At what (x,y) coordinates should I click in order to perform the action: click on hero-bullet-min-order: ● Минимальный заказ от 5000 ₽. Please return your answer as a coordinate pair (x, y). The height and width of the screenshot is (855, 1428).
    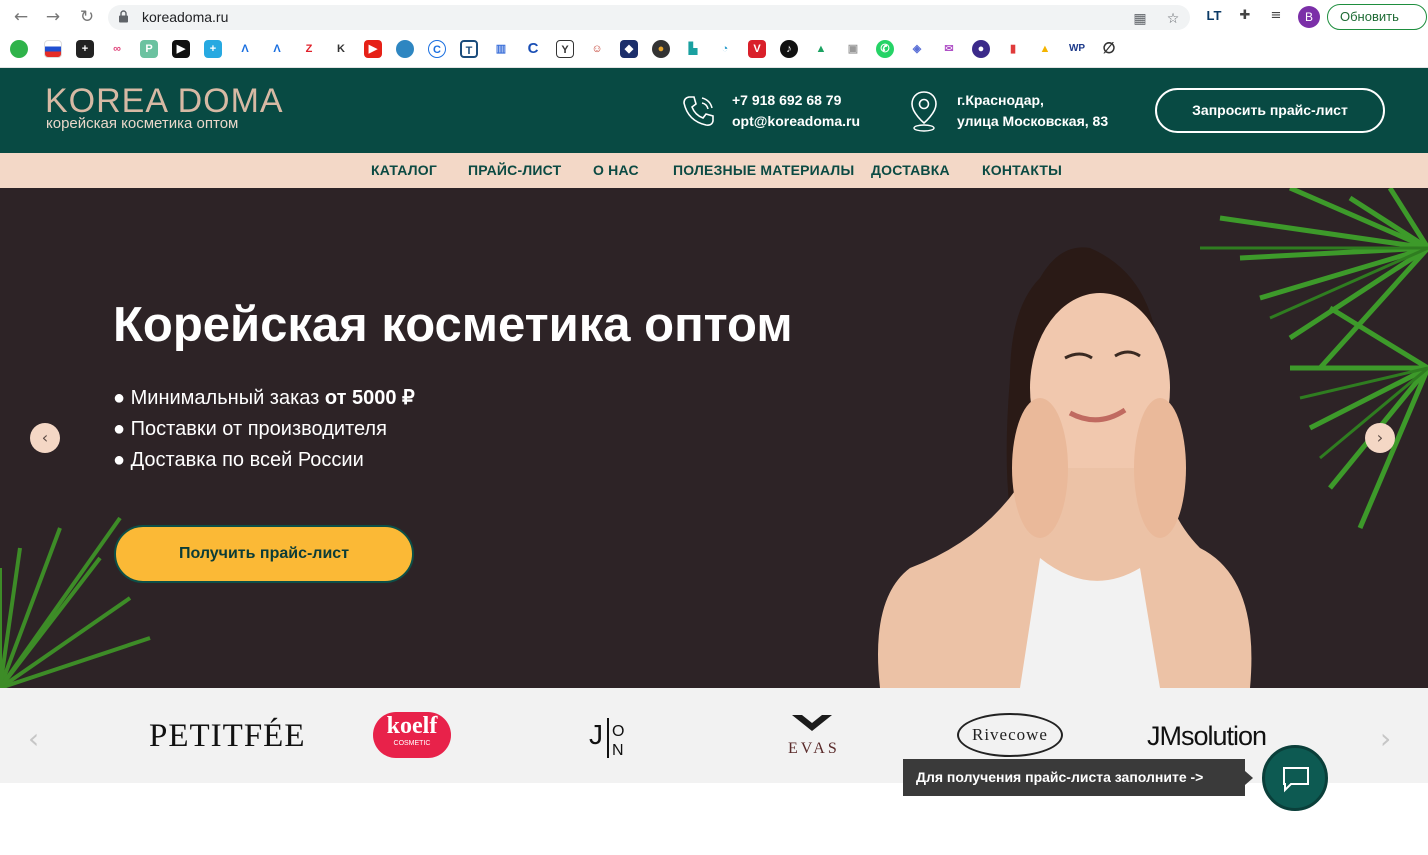
    Looking at the image, I should click on (264, 398).